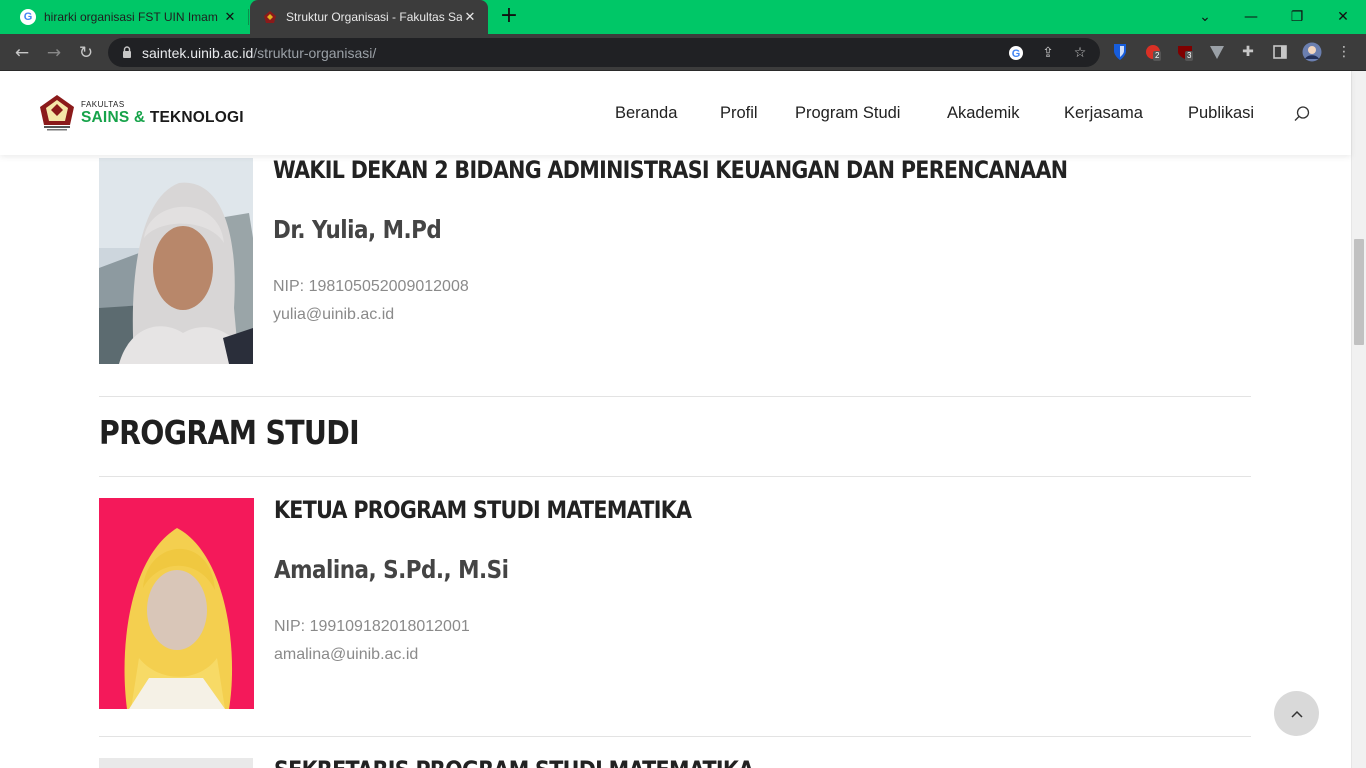 This screenshot has width=1366, height=768. Describe the element at coordinates (847, 113) in the screenshot. I see `nav-item-program-studi: Program Studi` at that location.